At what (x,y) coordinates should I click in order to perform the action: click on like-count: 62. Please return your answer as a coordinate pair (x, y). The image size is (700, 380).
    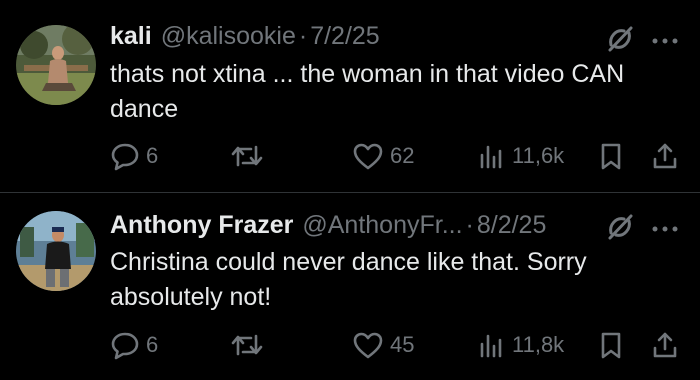
    Looking at the image, I should click on (402, 155).